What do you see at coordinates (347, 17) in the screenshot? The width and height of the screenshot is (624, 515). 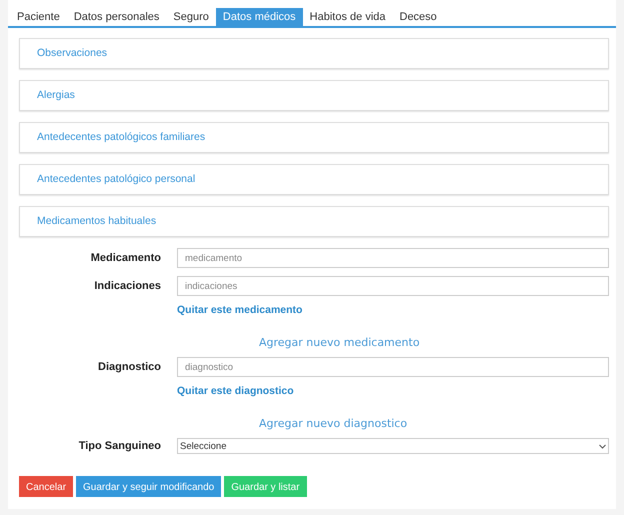 I see `tab: Habitos de vida` at bounding box center [347, 17].